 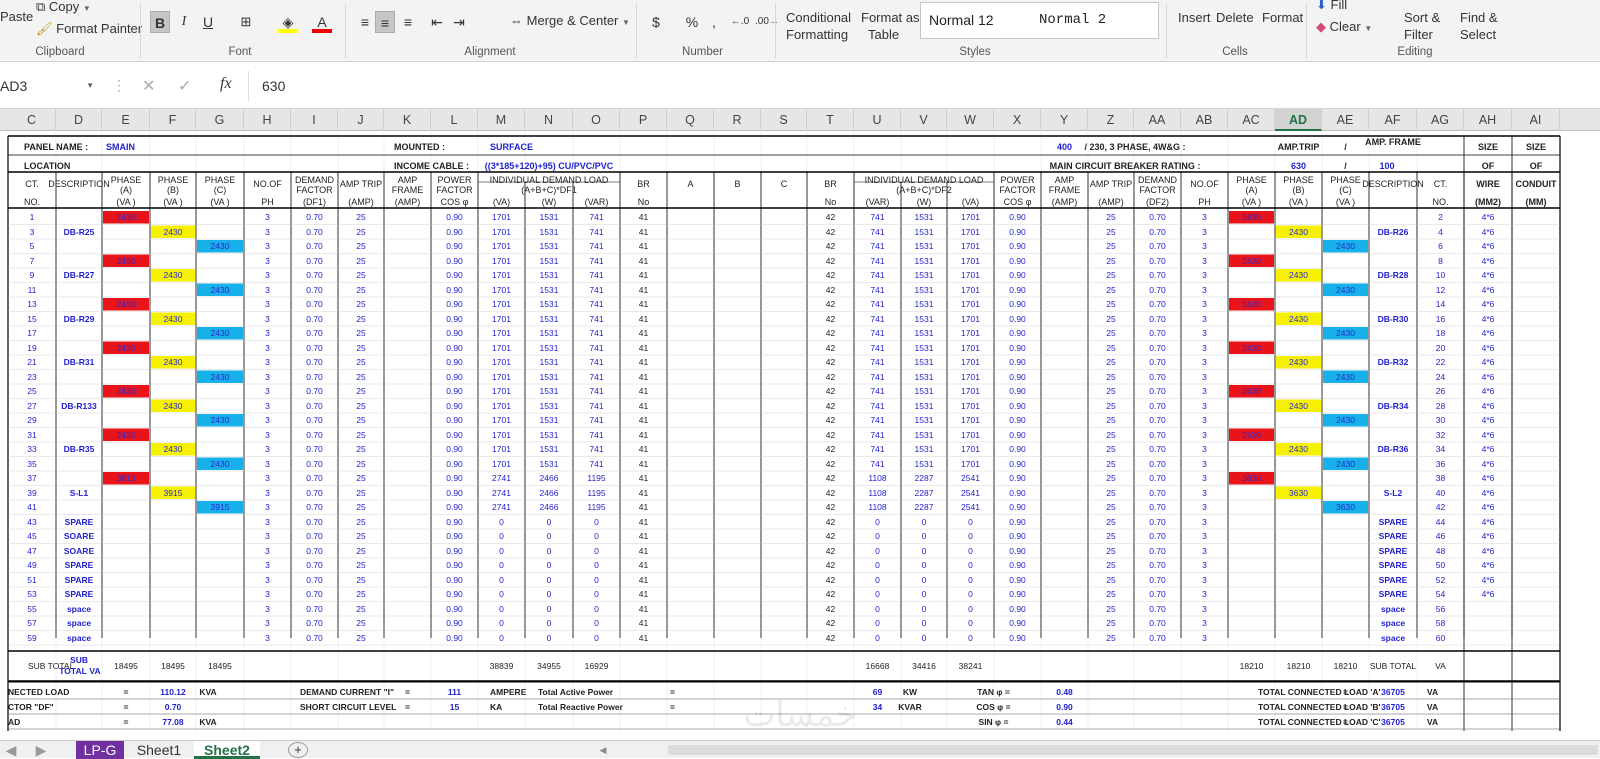 I want to click on column-header-ae: AE, so click(x=1345, y=120).